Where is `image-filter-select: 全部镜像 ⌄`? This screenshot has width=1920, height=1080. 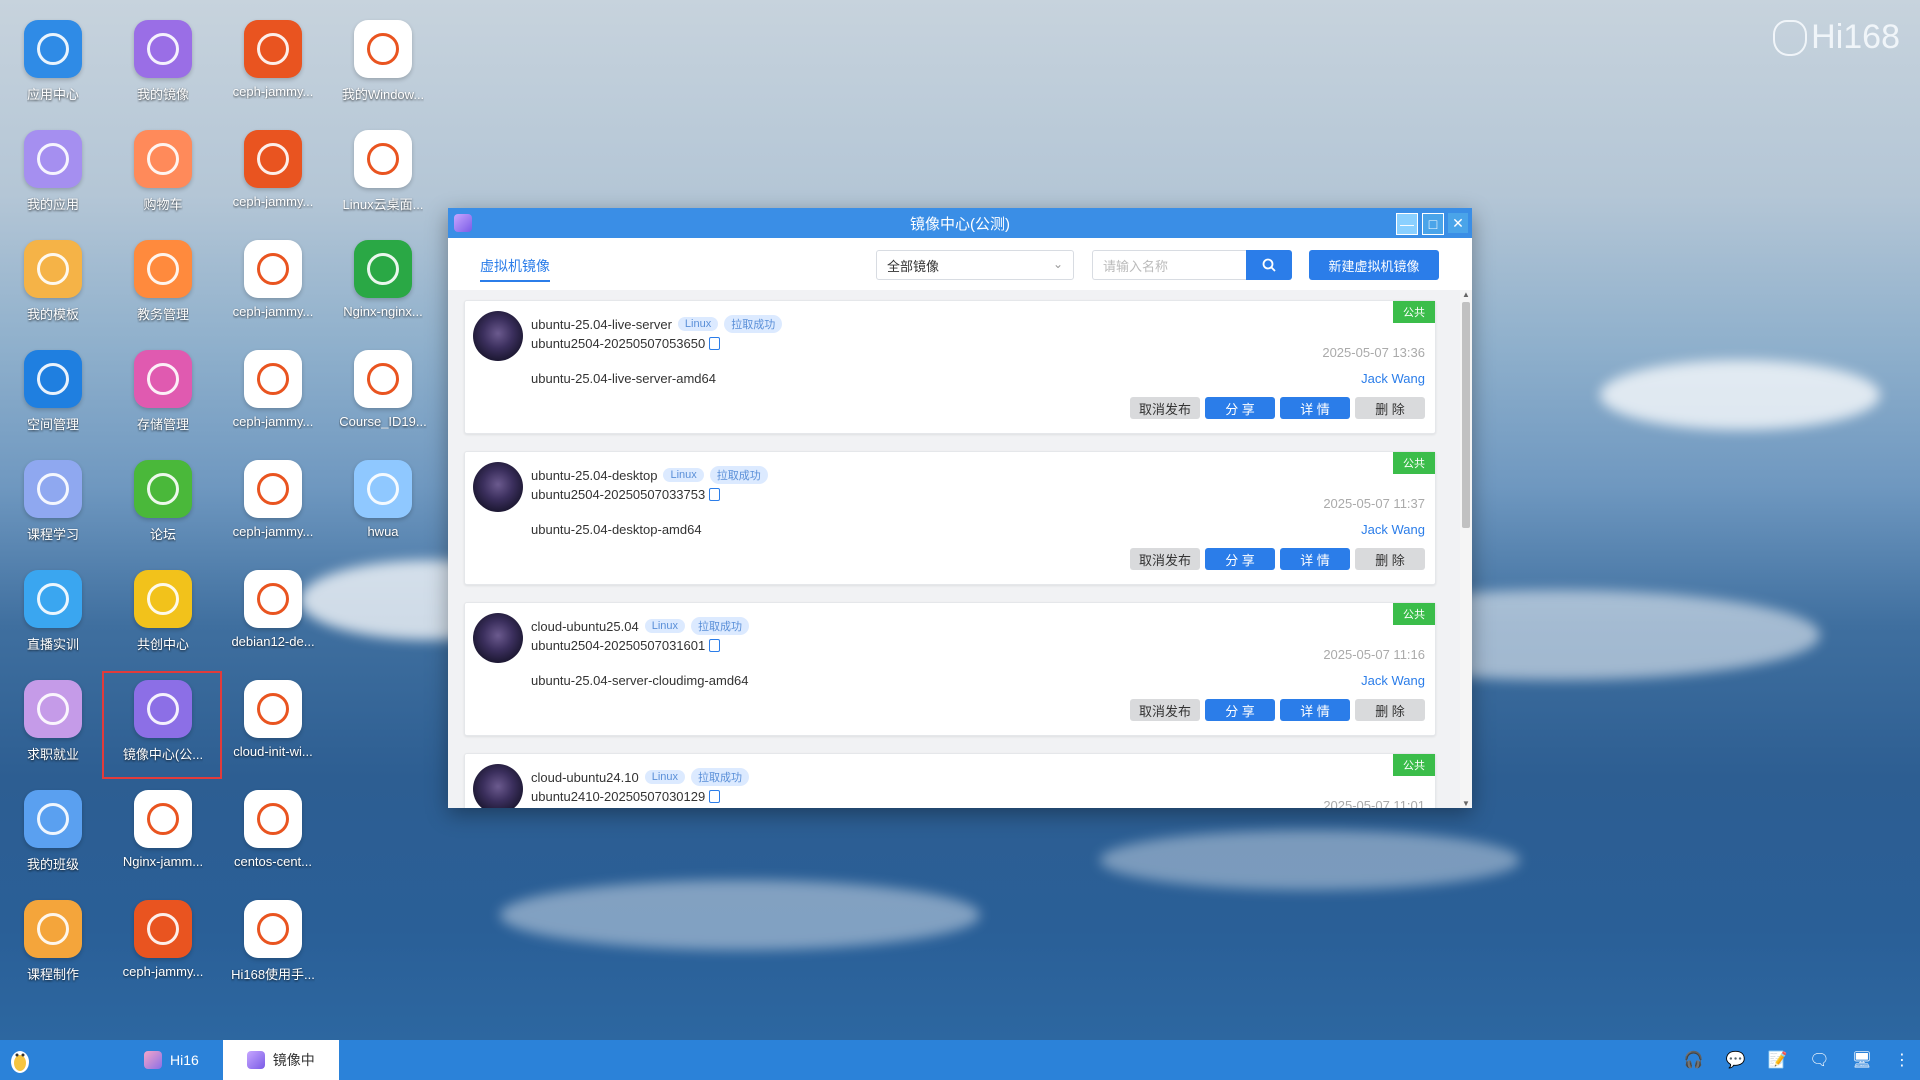
image-filter-select: 全部镜像 ⌄ is located at coordinates (975, 265).